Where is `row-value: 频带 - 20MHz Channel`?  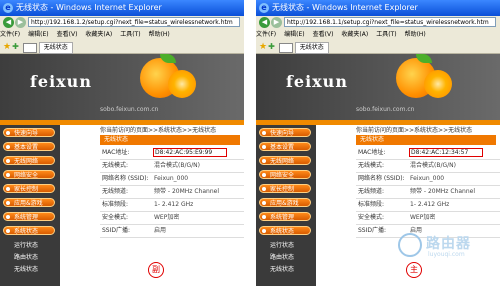
row-value: 频带 - 20MHz Channel is located at coordinates (186, 191).